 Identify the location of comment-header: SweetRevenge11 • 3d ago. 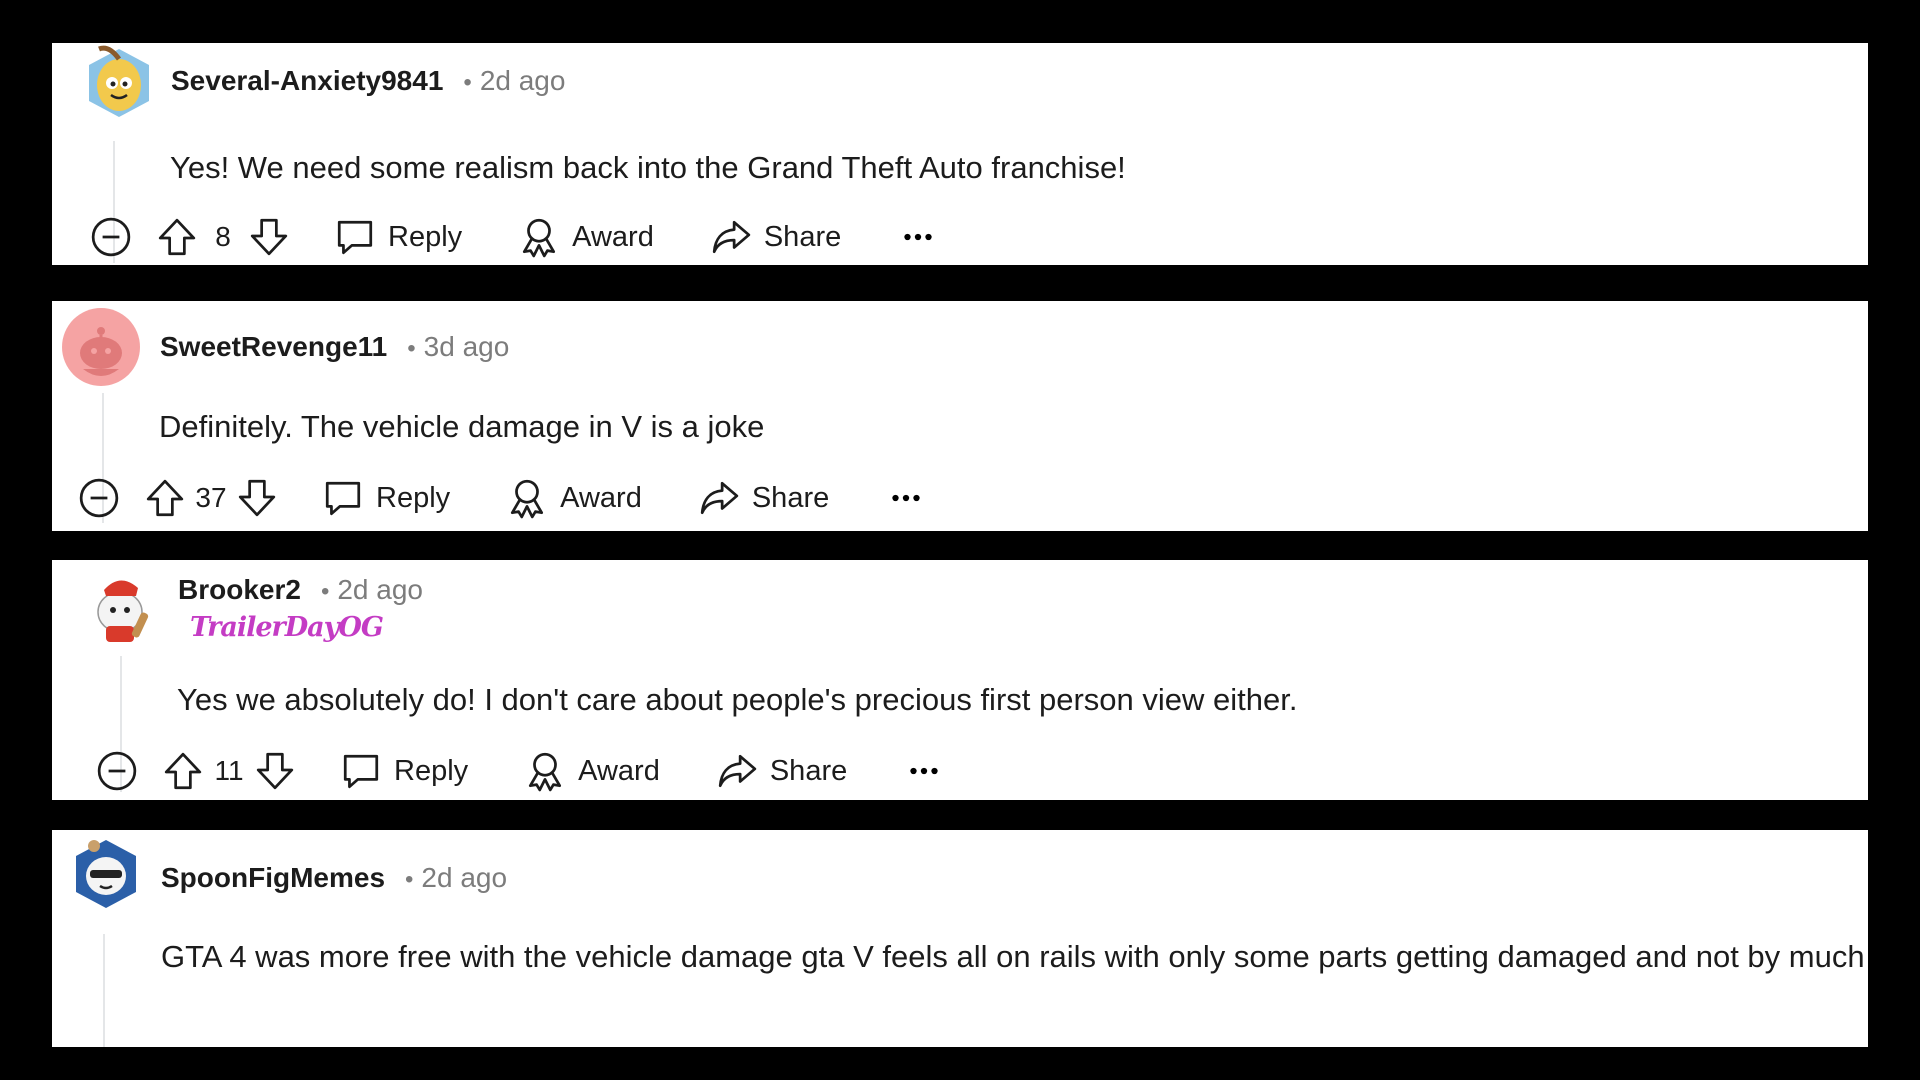
(334, 347).